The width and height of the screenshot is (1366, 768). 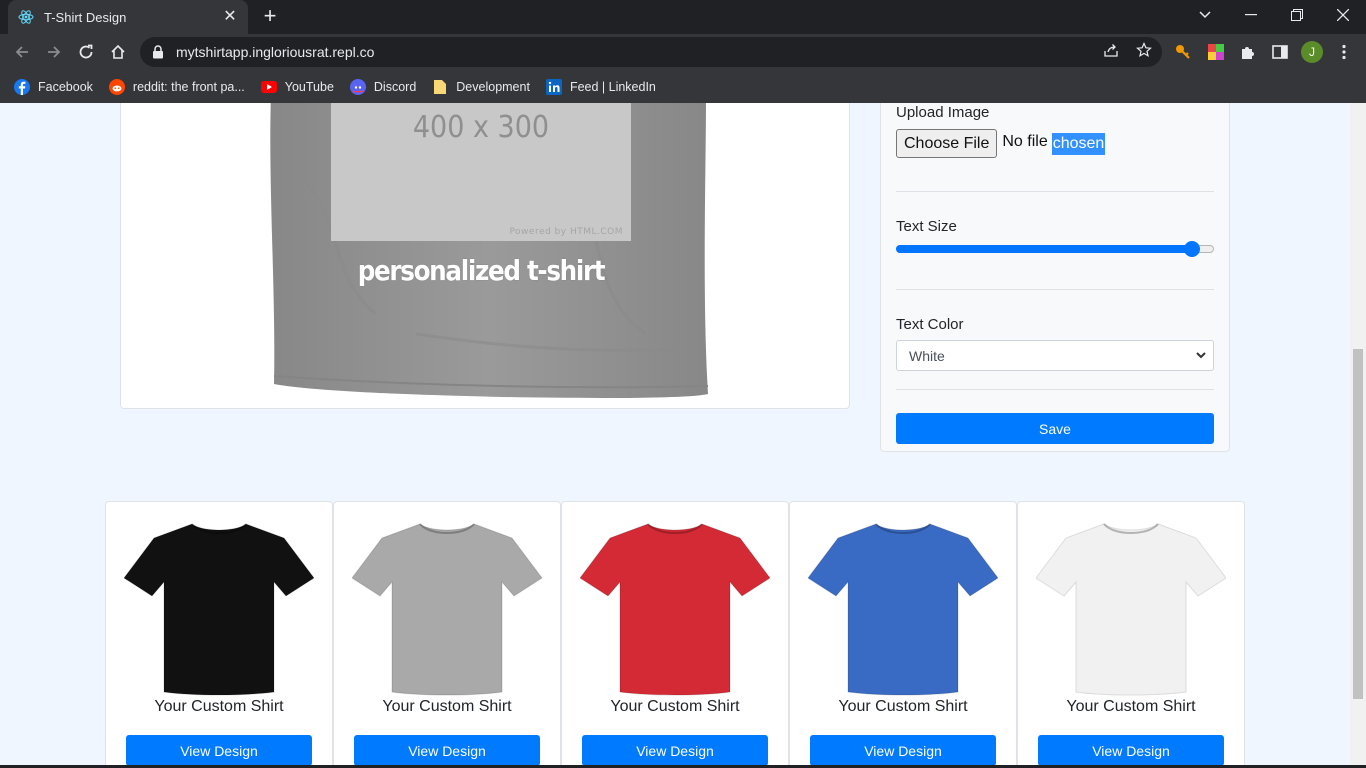 I want to click on share-icon, so click(x=1111, y=50).